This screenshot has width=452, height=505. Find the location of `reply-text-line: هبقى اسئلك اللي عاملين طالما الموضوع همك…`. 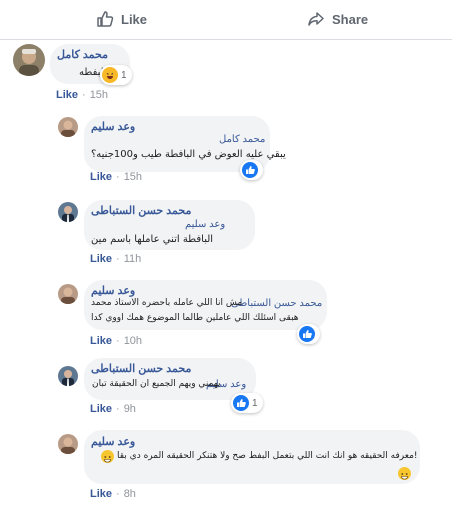

reply-text-line: هبقى اسئلك اللي عاملين طالما الموضوع همك… is located at coordinates (195, 318).